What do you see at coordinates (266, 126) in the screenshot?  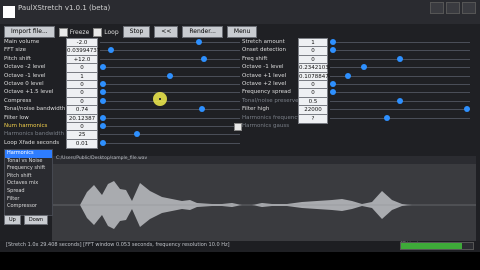 I see `param-label: Harmonics gauss` at bounding box center [266, 126].